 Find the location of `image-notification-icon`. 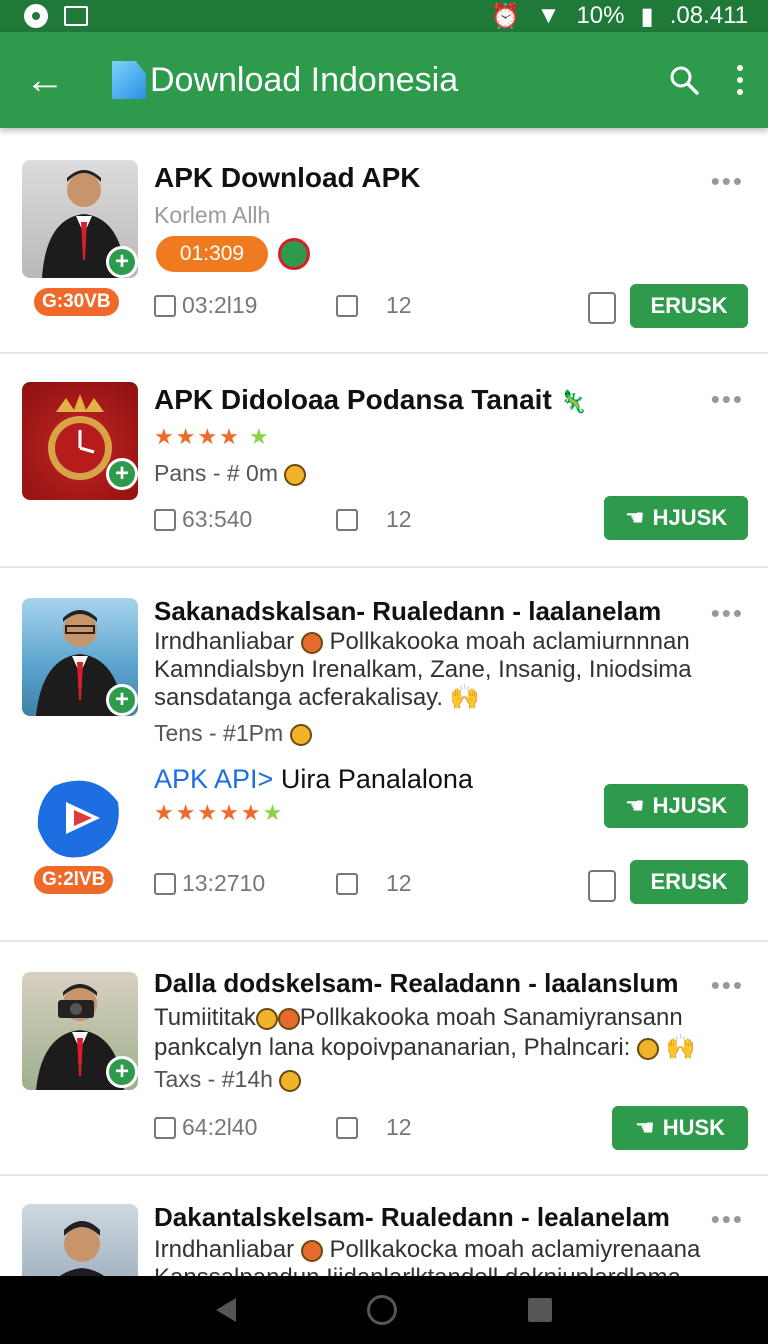

image-notification-icon is located at coordinates (76, 16).